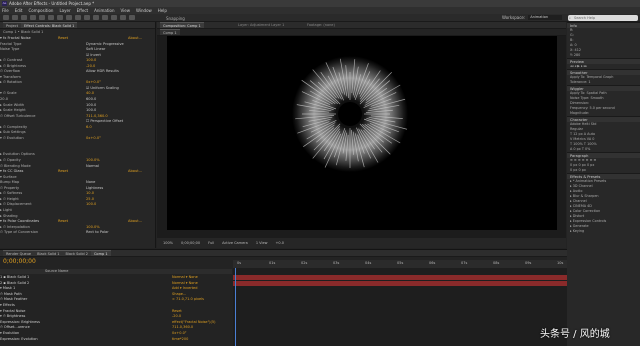  What do you see at coordinates (400, 307) in the screenshot?
I see `layer-tracks` at bounding box center [400, 307].